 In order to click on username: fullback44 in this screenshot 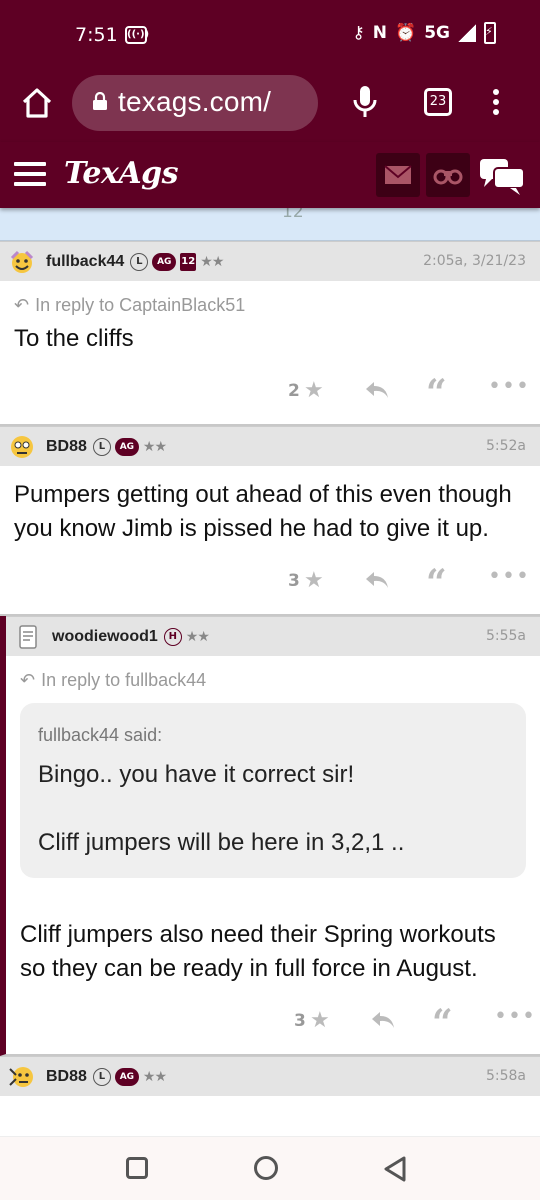, I will do `click(85, 262)`.